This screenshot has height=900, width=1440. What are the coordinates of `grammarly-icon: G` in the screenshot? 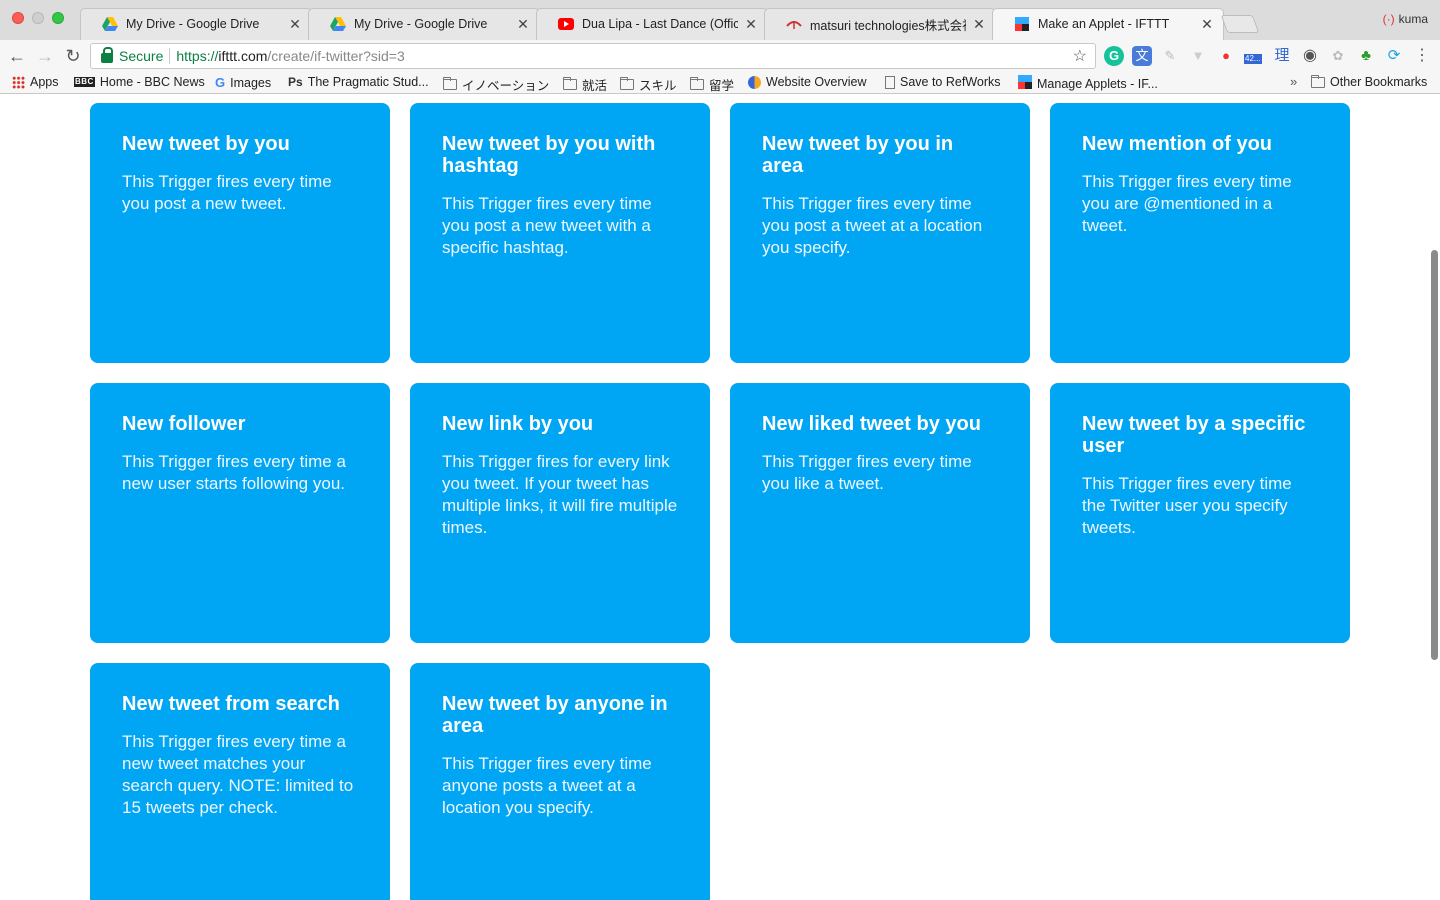 It's located at (1114, 56).